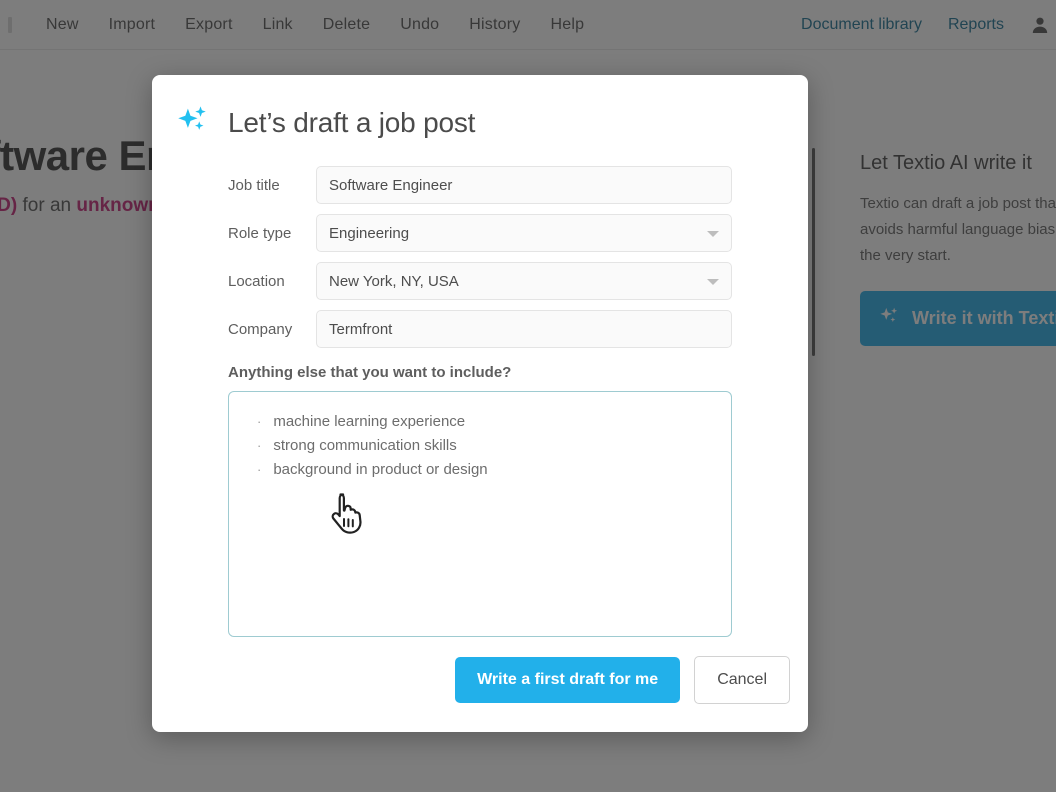 This screenshot has height=792, width=1056. What do you see at coordinates (361, 329) in the screenshot?
I see `company-value: Termfront` at bounding box center [361, 329].